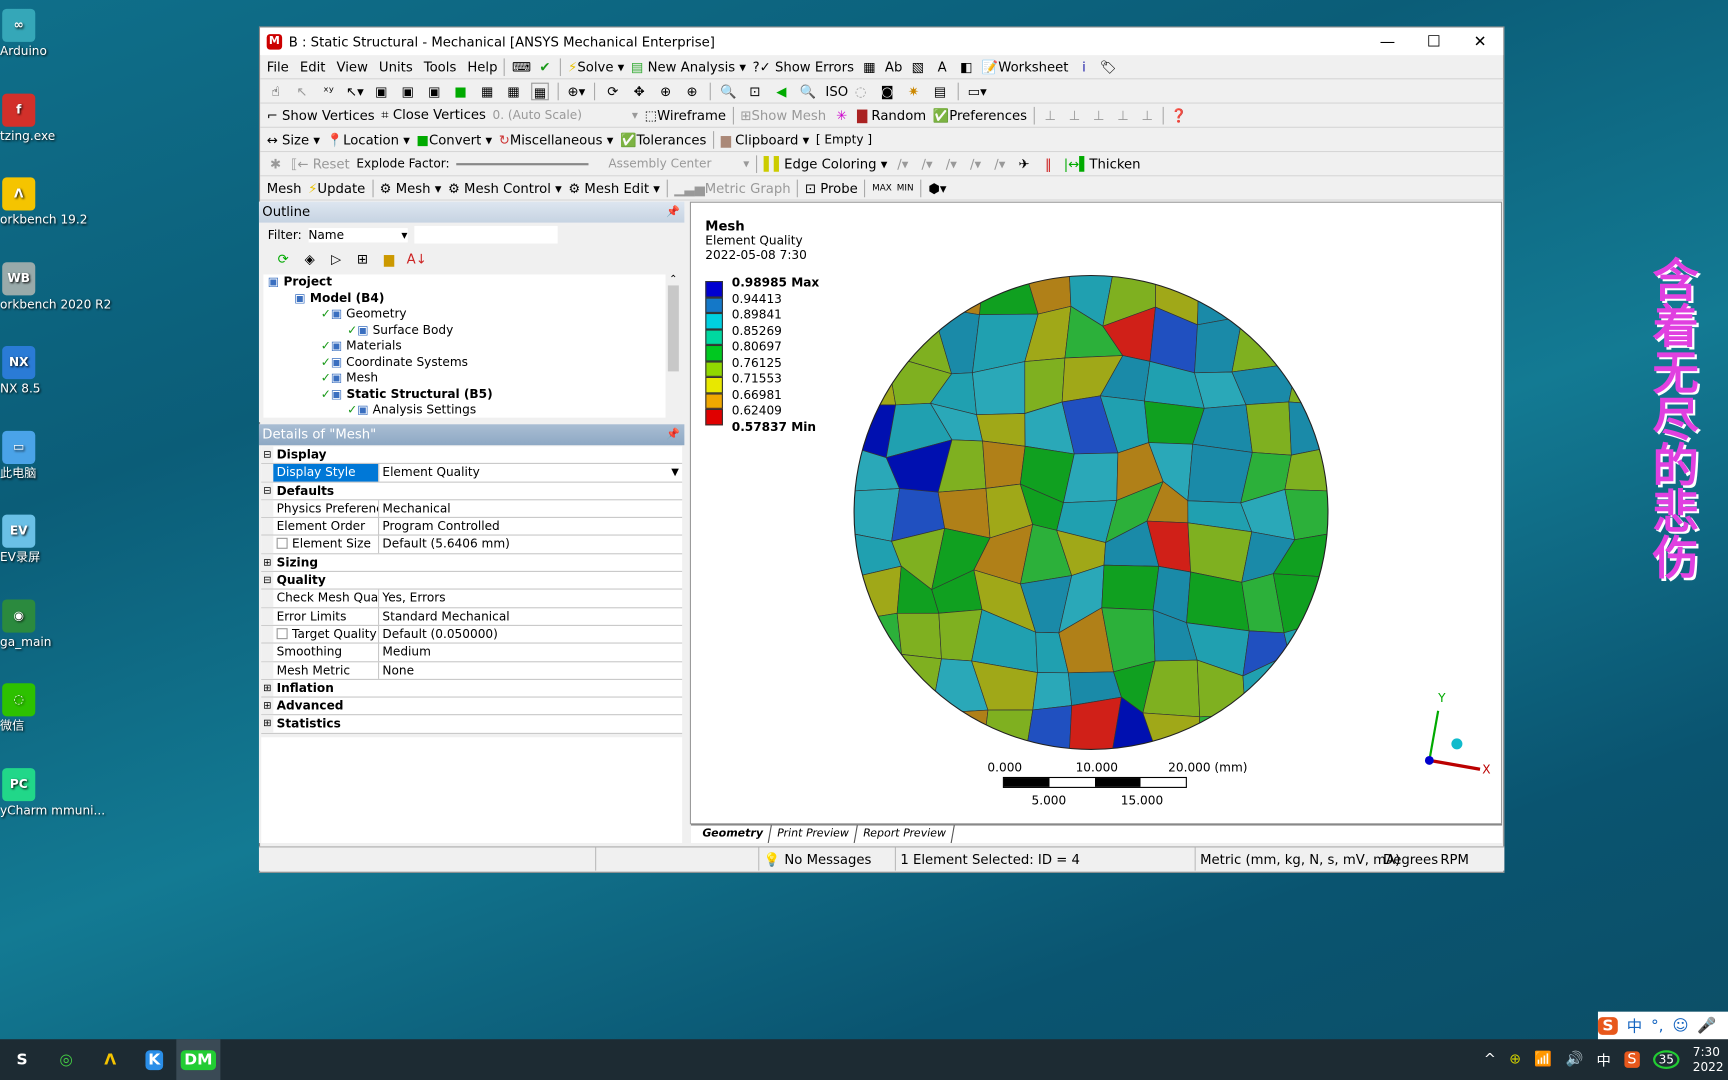 This screenshot has width=1728, height=1080. Describe the element at coordinates (336, 259) in the screenshot. I see `expand-icon: ▷` at that location.